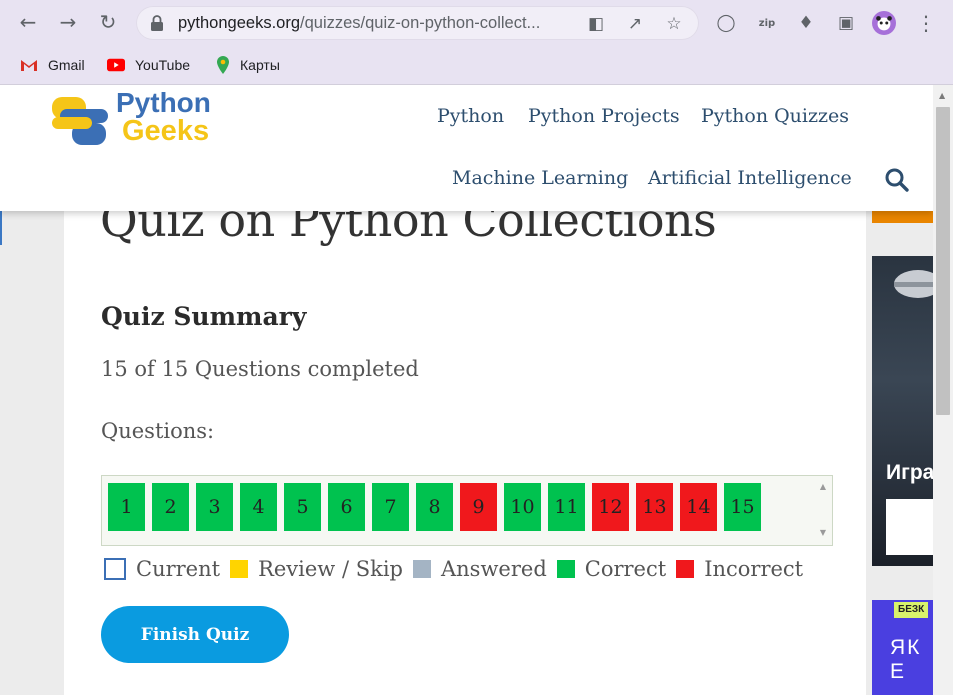  Describe the element at coordinates (942, 95) in the screenshot. I see `scrollbar-up-icon: ▲` at that location.